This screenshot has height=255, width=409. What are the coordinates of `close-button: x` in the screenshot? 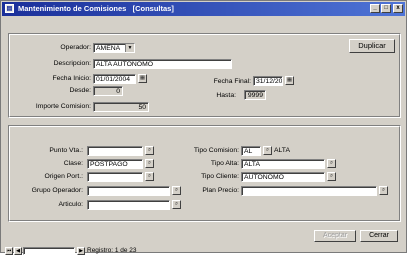 It's located at (398, 8).